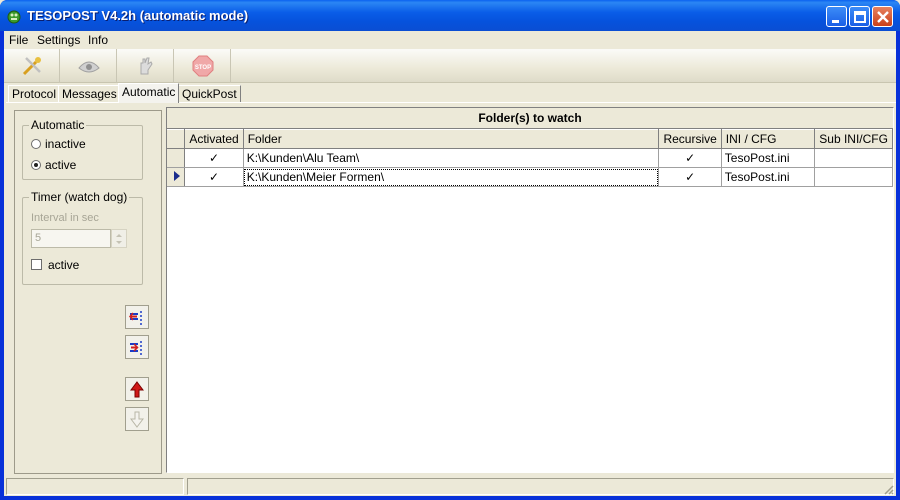 The image size is (900, 500). I want to click on tools-button, so click(32, 66).